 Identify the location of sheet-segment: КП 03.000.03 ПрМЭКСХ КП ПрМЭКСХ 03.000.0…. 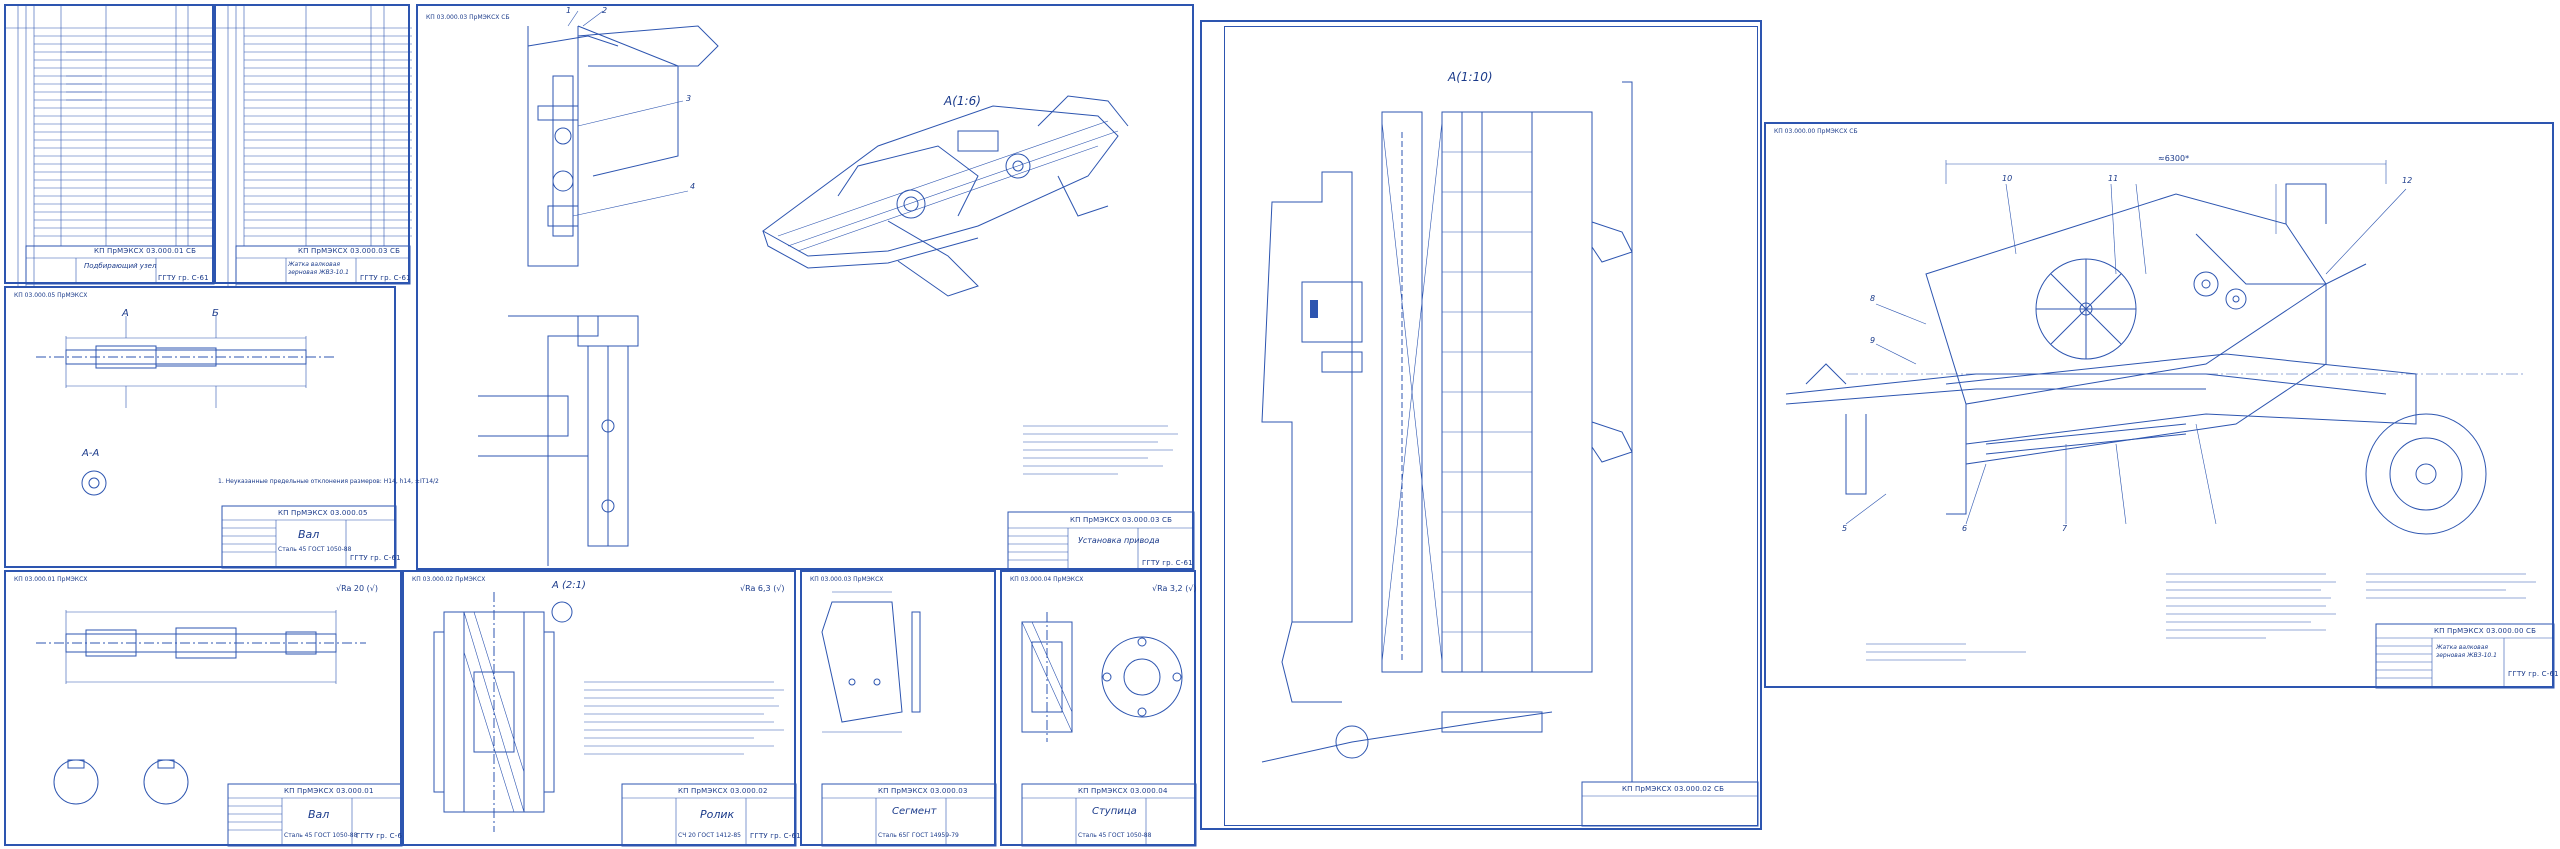
(898, 708).